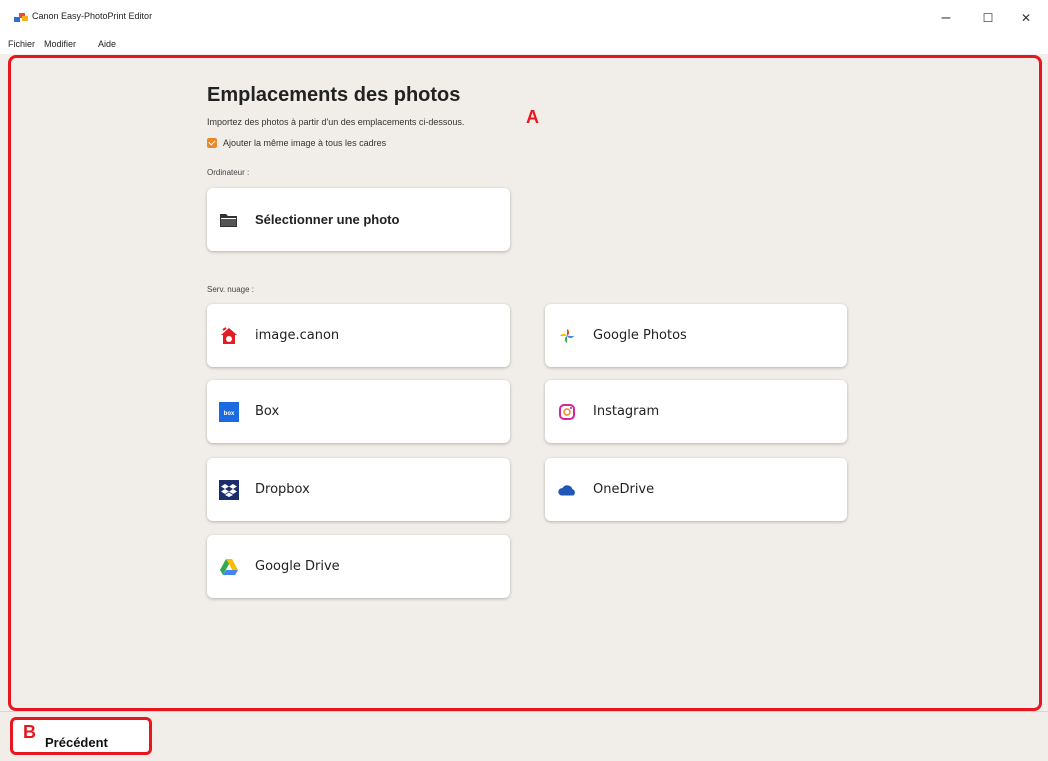 This screenshot has width=1048, height=761. Describe the element at coordinates (946, 18) in the screenshot. I see `minimize-button: –` at that location.